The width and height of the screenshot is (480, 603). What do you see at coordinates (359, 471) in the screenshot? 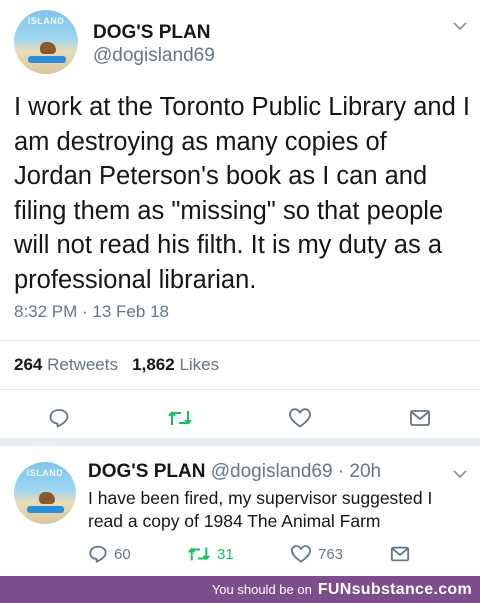
I see `tweet-time: · 20h` at bounding box center [359, 471].